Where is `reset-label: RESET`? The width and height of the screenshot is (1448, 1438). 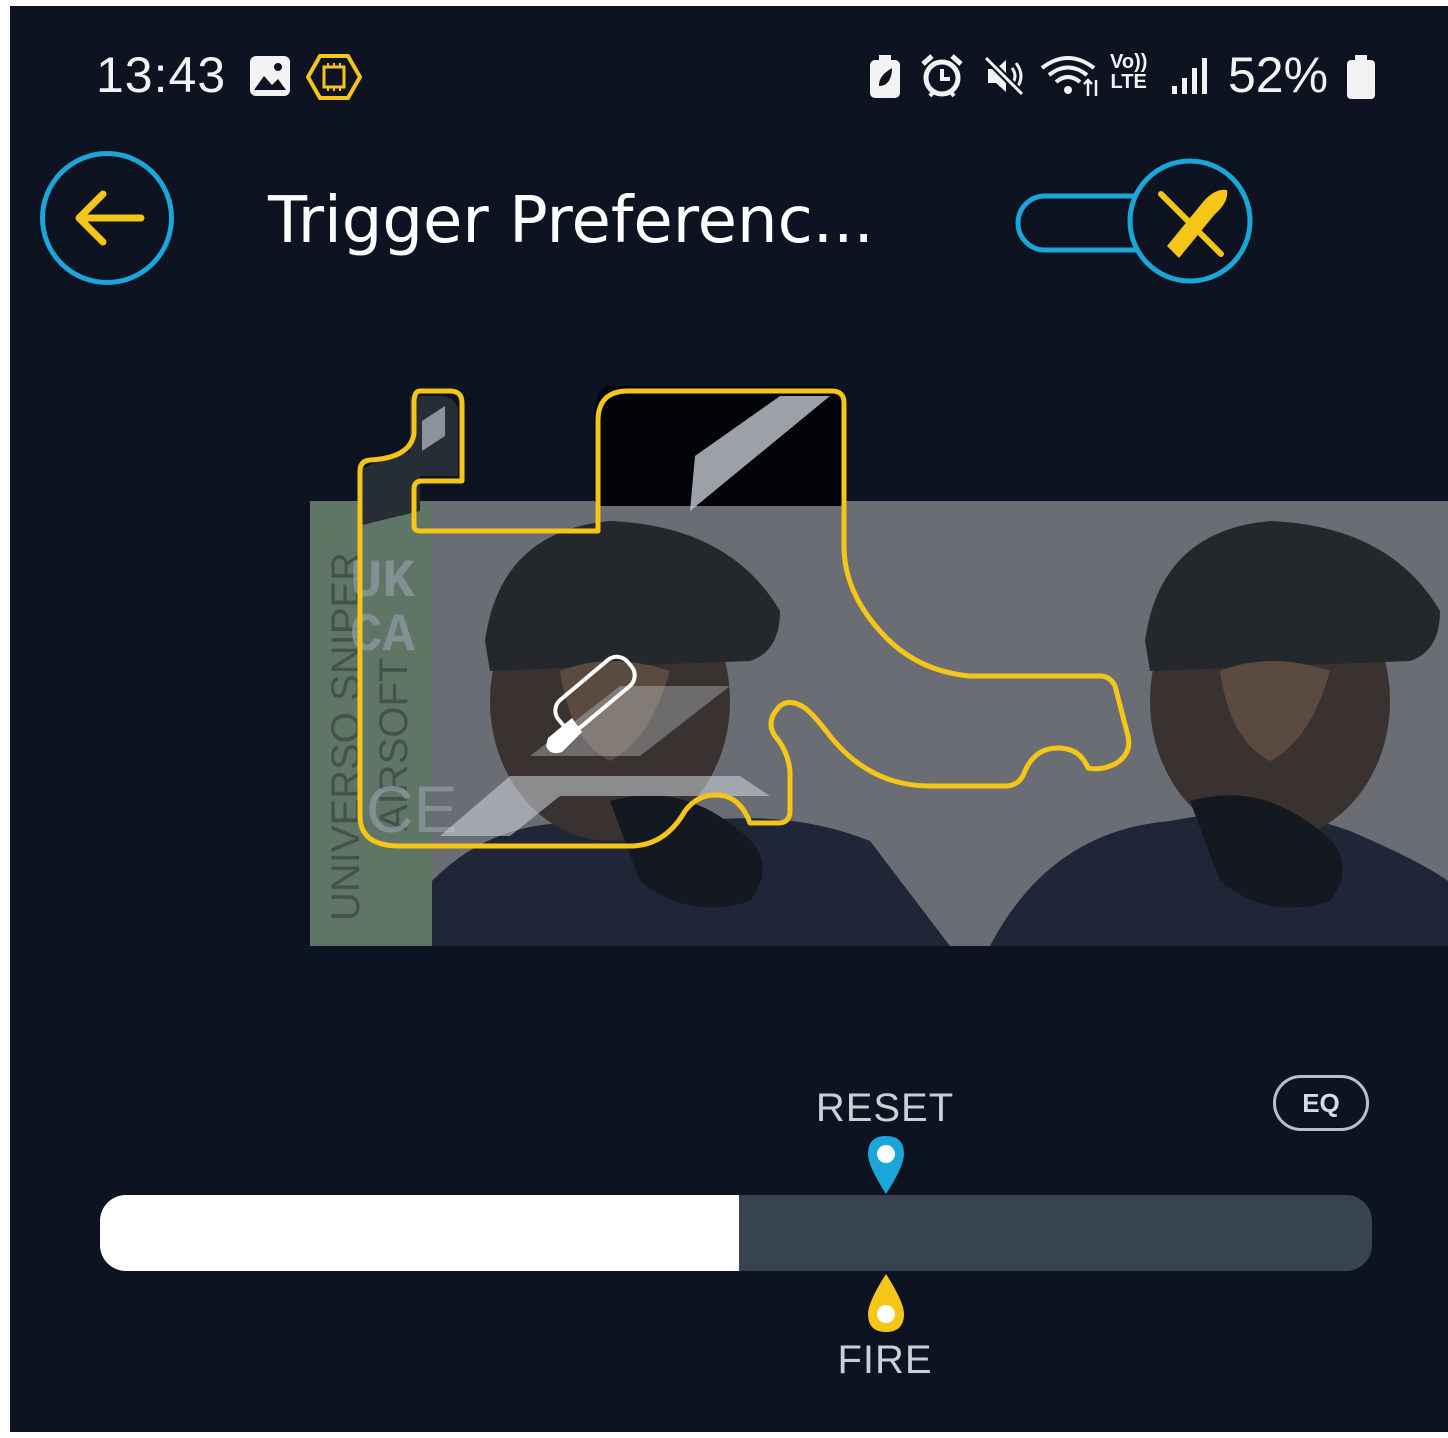
reset-label: RESET is located at coordinates (885, 1108).